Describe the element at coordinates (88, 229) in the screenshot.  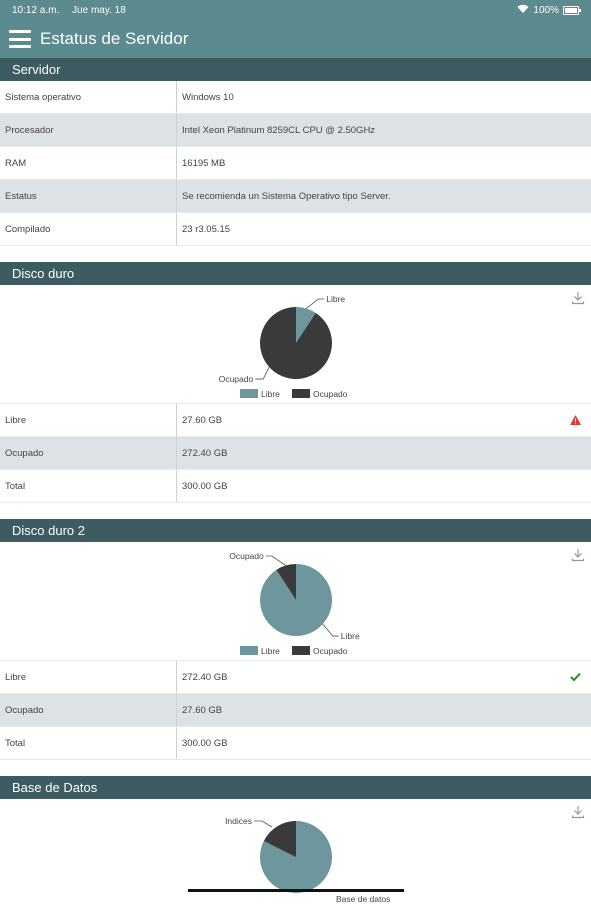
I see `row-label: Compilado` at that location.